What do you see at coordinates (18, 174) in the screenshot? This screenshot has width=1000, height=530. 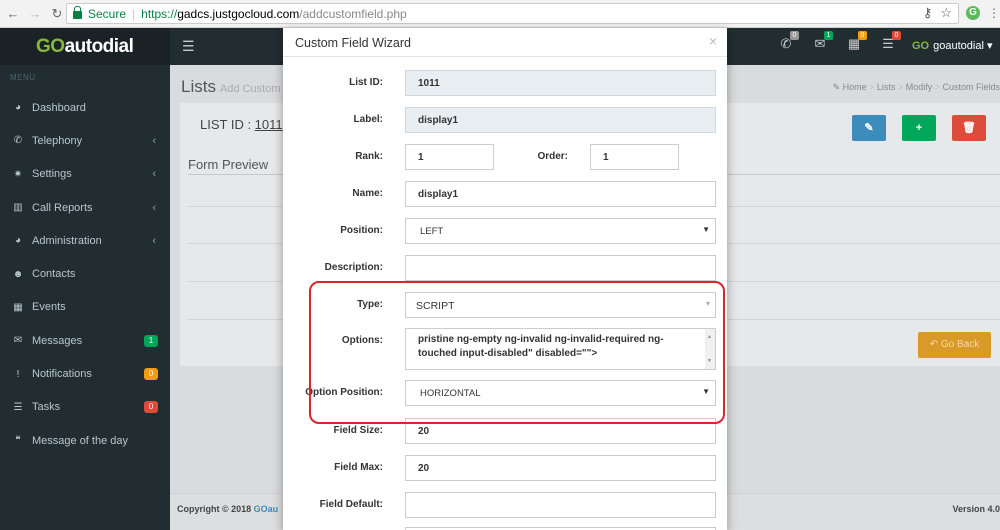 I see `gear-icon: ✷` at bounding box center [18, 174].